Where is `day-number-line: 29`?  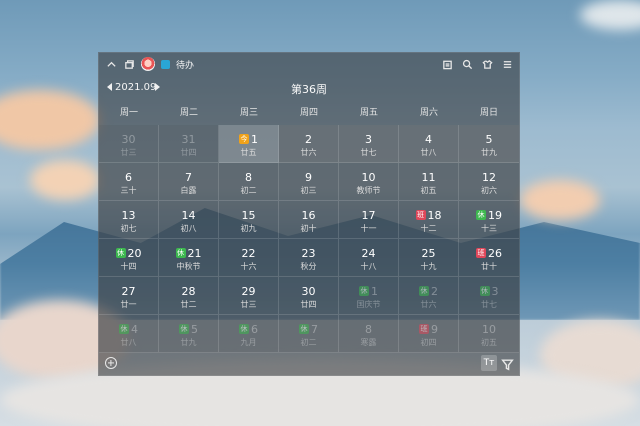
day-number-line: 29 is located at coordinates (248, 291).